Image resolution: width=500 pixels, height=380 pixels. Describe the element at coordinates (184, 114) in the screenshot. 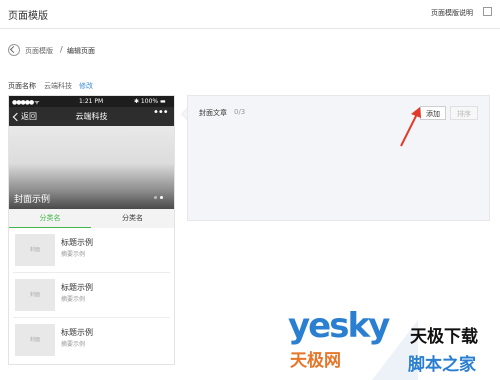

I see `panel-pointer-inner` at that location.